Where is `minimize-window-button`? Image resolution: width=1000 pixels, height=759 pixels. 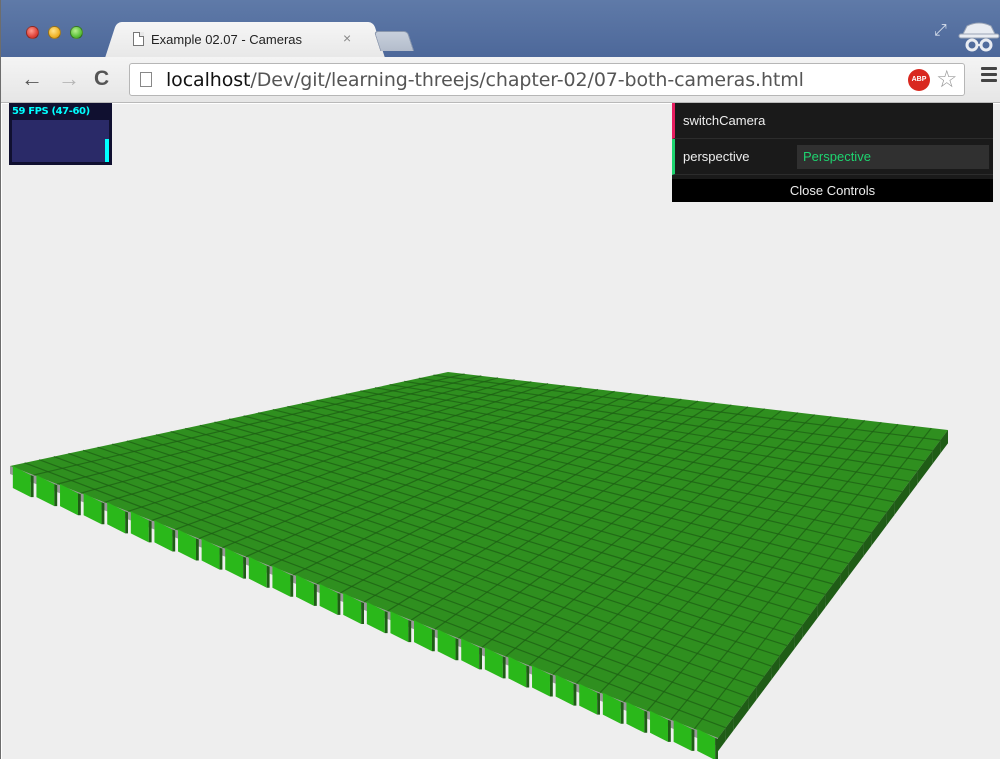
minimize-window-button is located at coordinates (54, 32).